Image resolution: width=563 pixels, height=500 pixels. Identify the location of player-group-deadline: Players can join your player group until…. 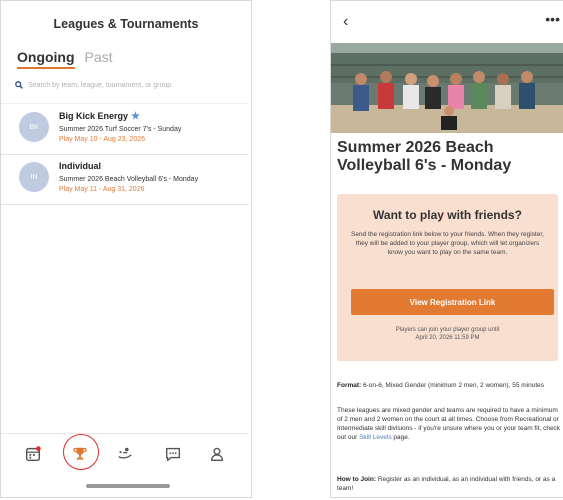
(447, 334).